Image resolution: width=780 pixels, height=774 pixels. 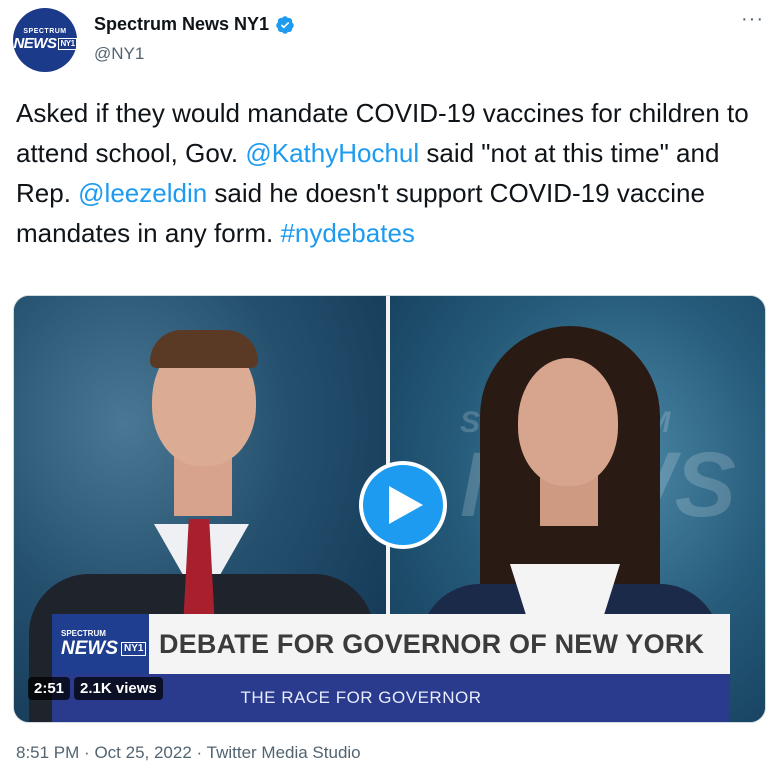 I want to click on tweet-time: 8:51 PM, so click(x=47, y=752).